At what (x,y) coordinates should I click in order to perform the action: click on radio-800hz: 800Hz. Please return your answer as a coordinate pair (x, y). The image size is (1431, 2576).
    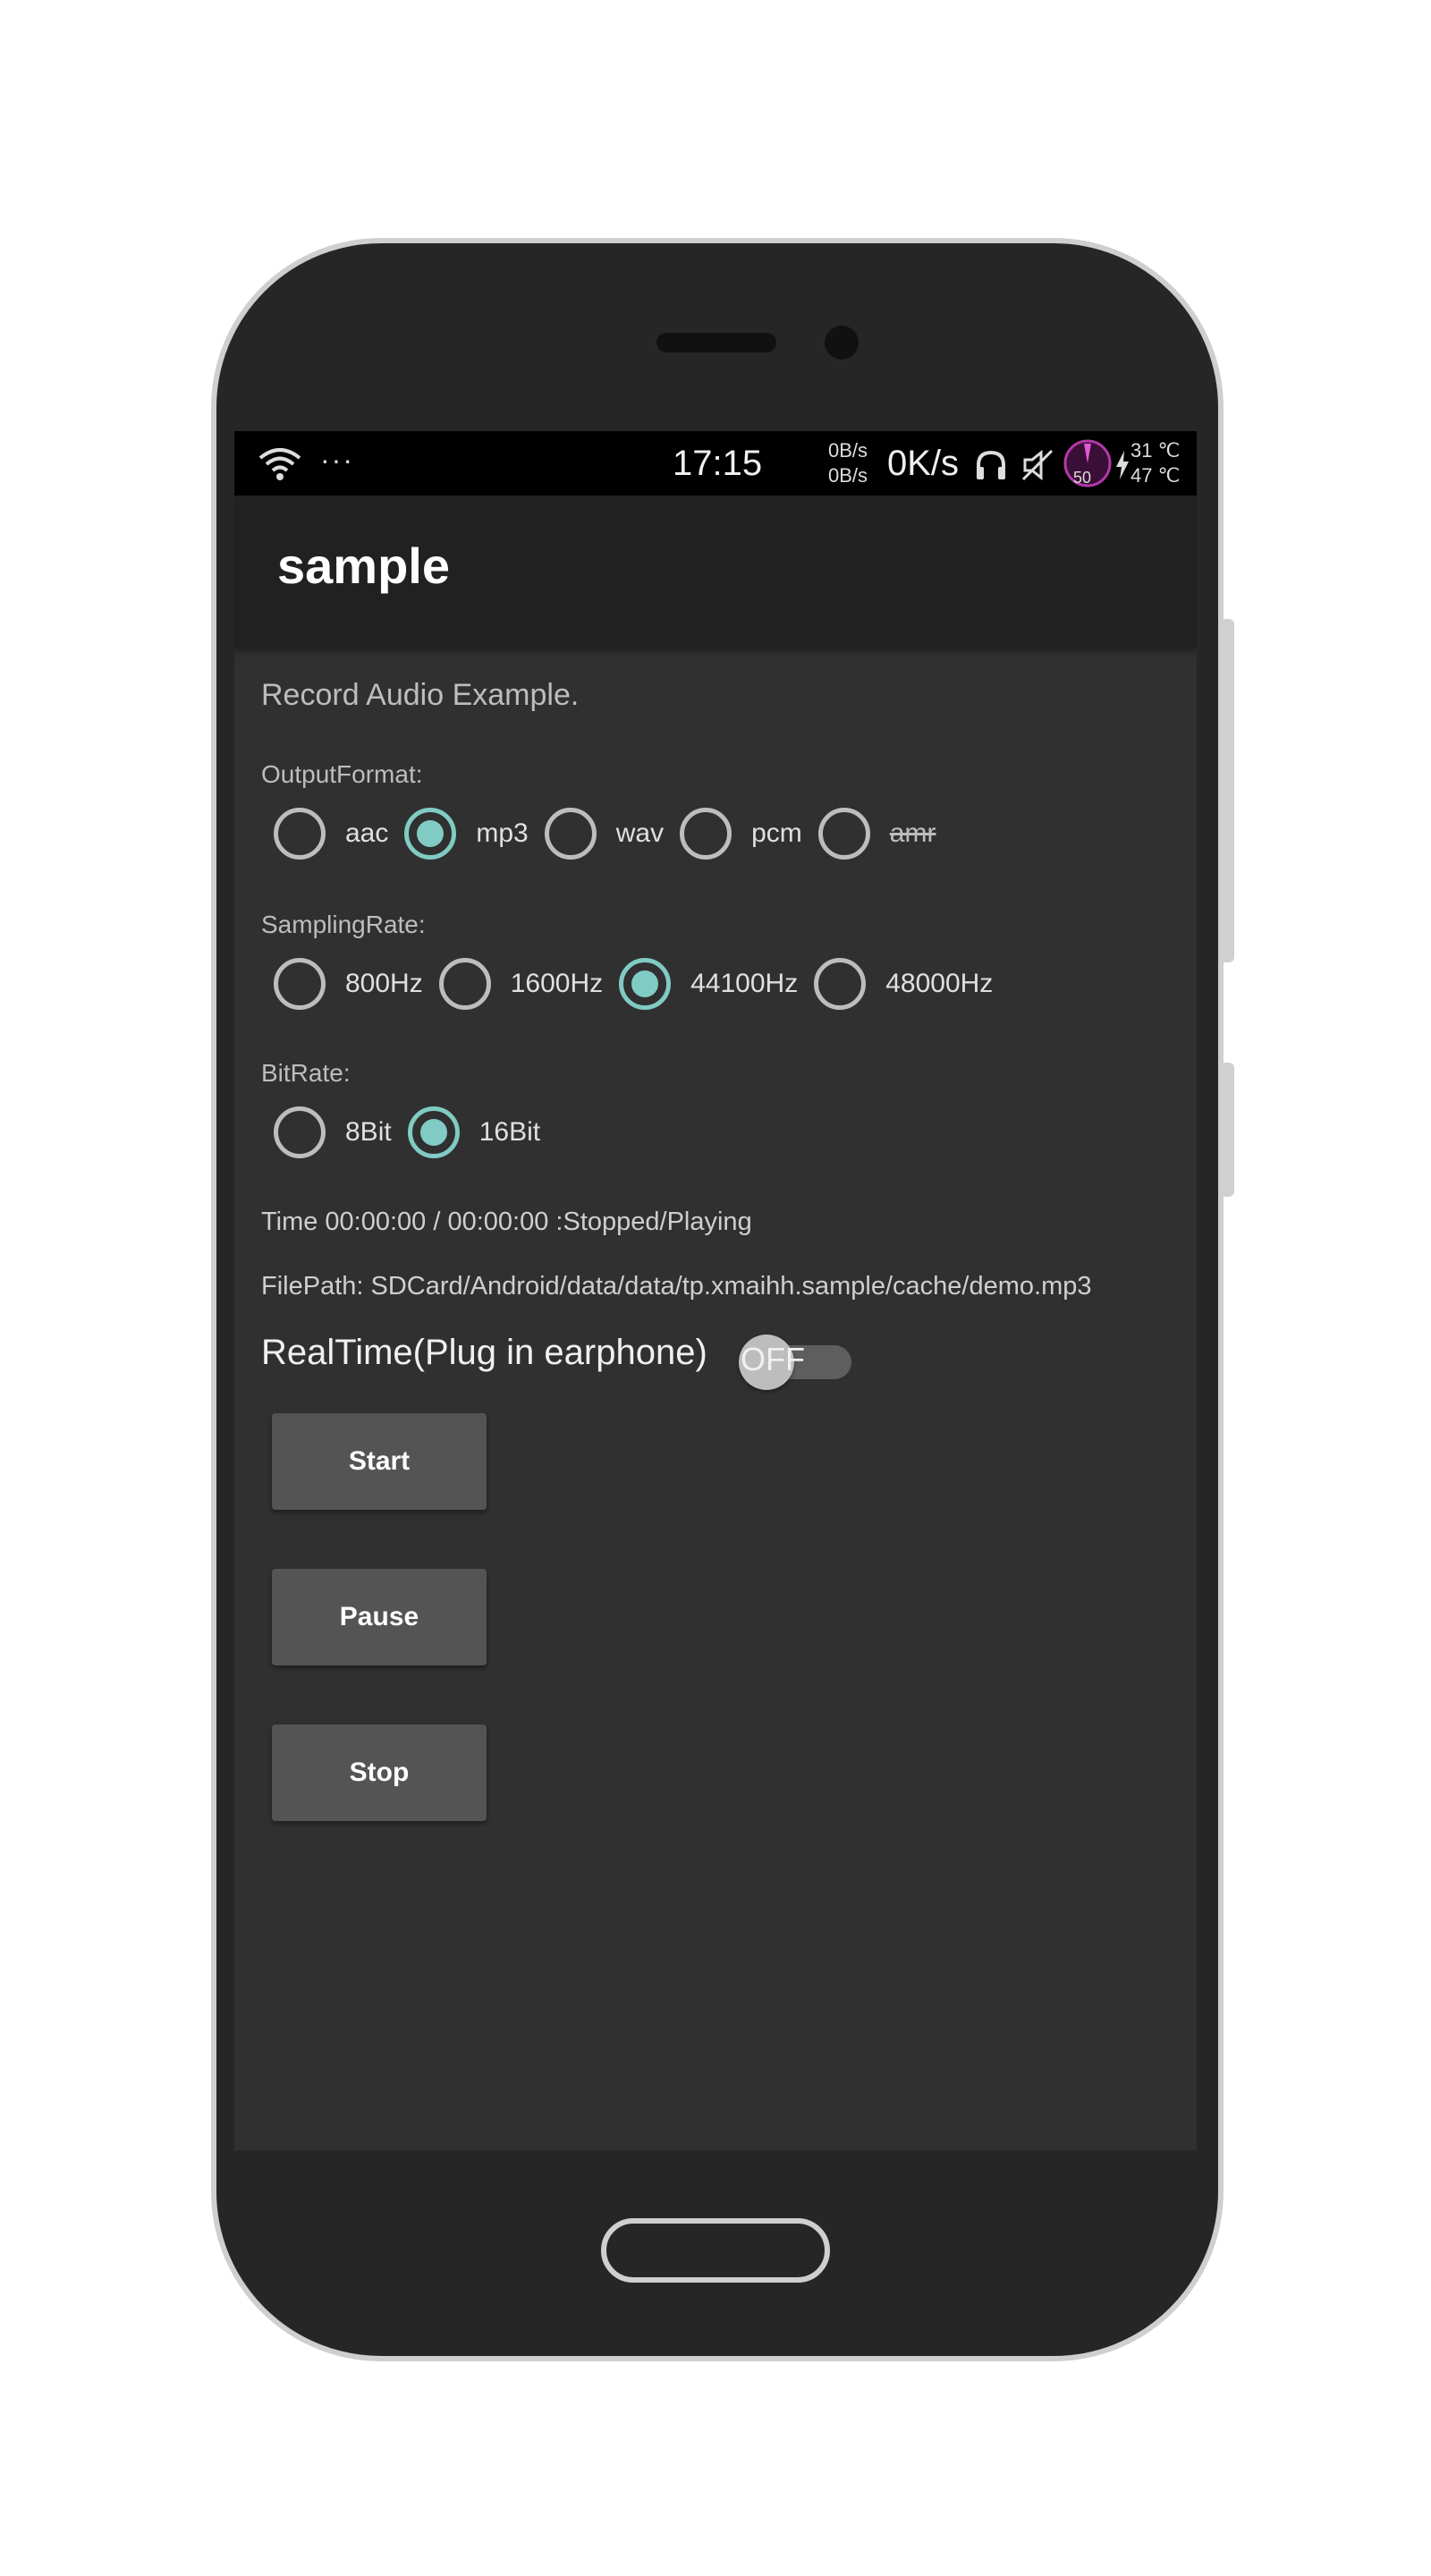
    Looking at the image, I should click on (348, 984).